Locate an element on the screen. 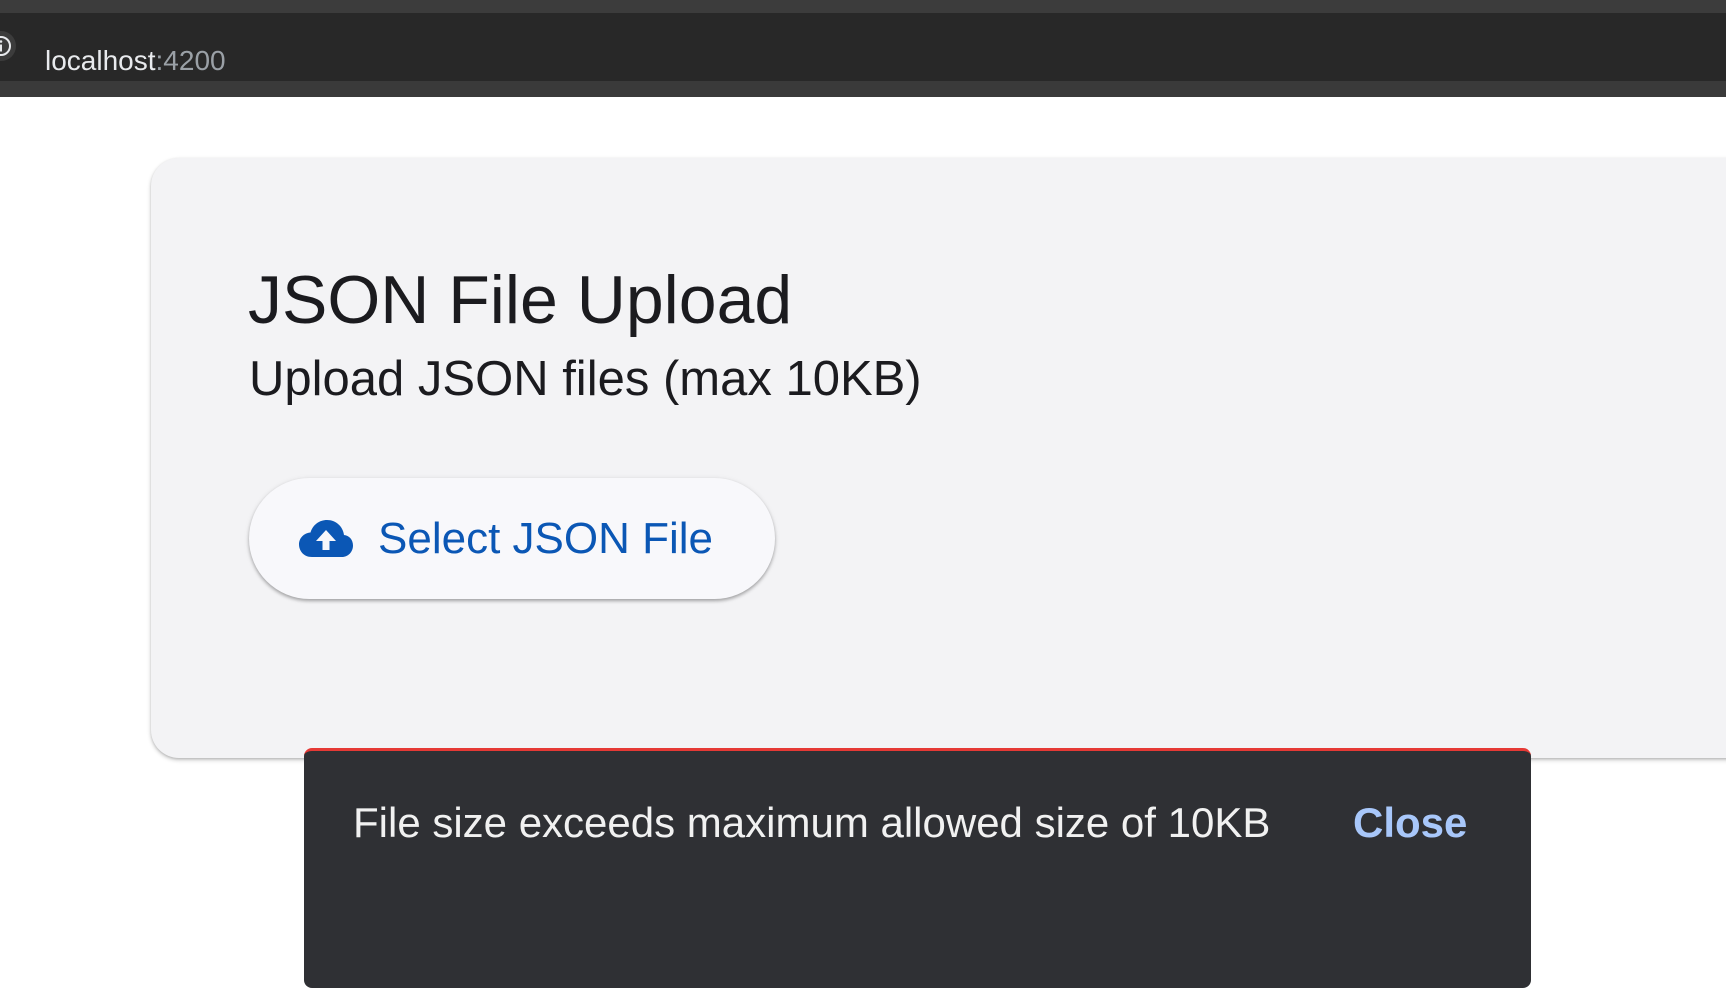 The image size is (1726, 988). browser-tab-strip is located at coordinates (863, 6).